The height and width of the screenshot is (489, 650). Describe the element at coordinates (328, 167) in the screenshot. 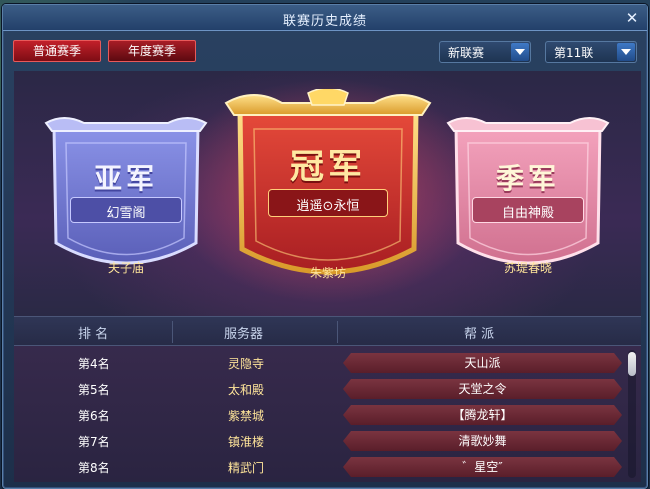

I see `champion-title: 冠军` at that location.